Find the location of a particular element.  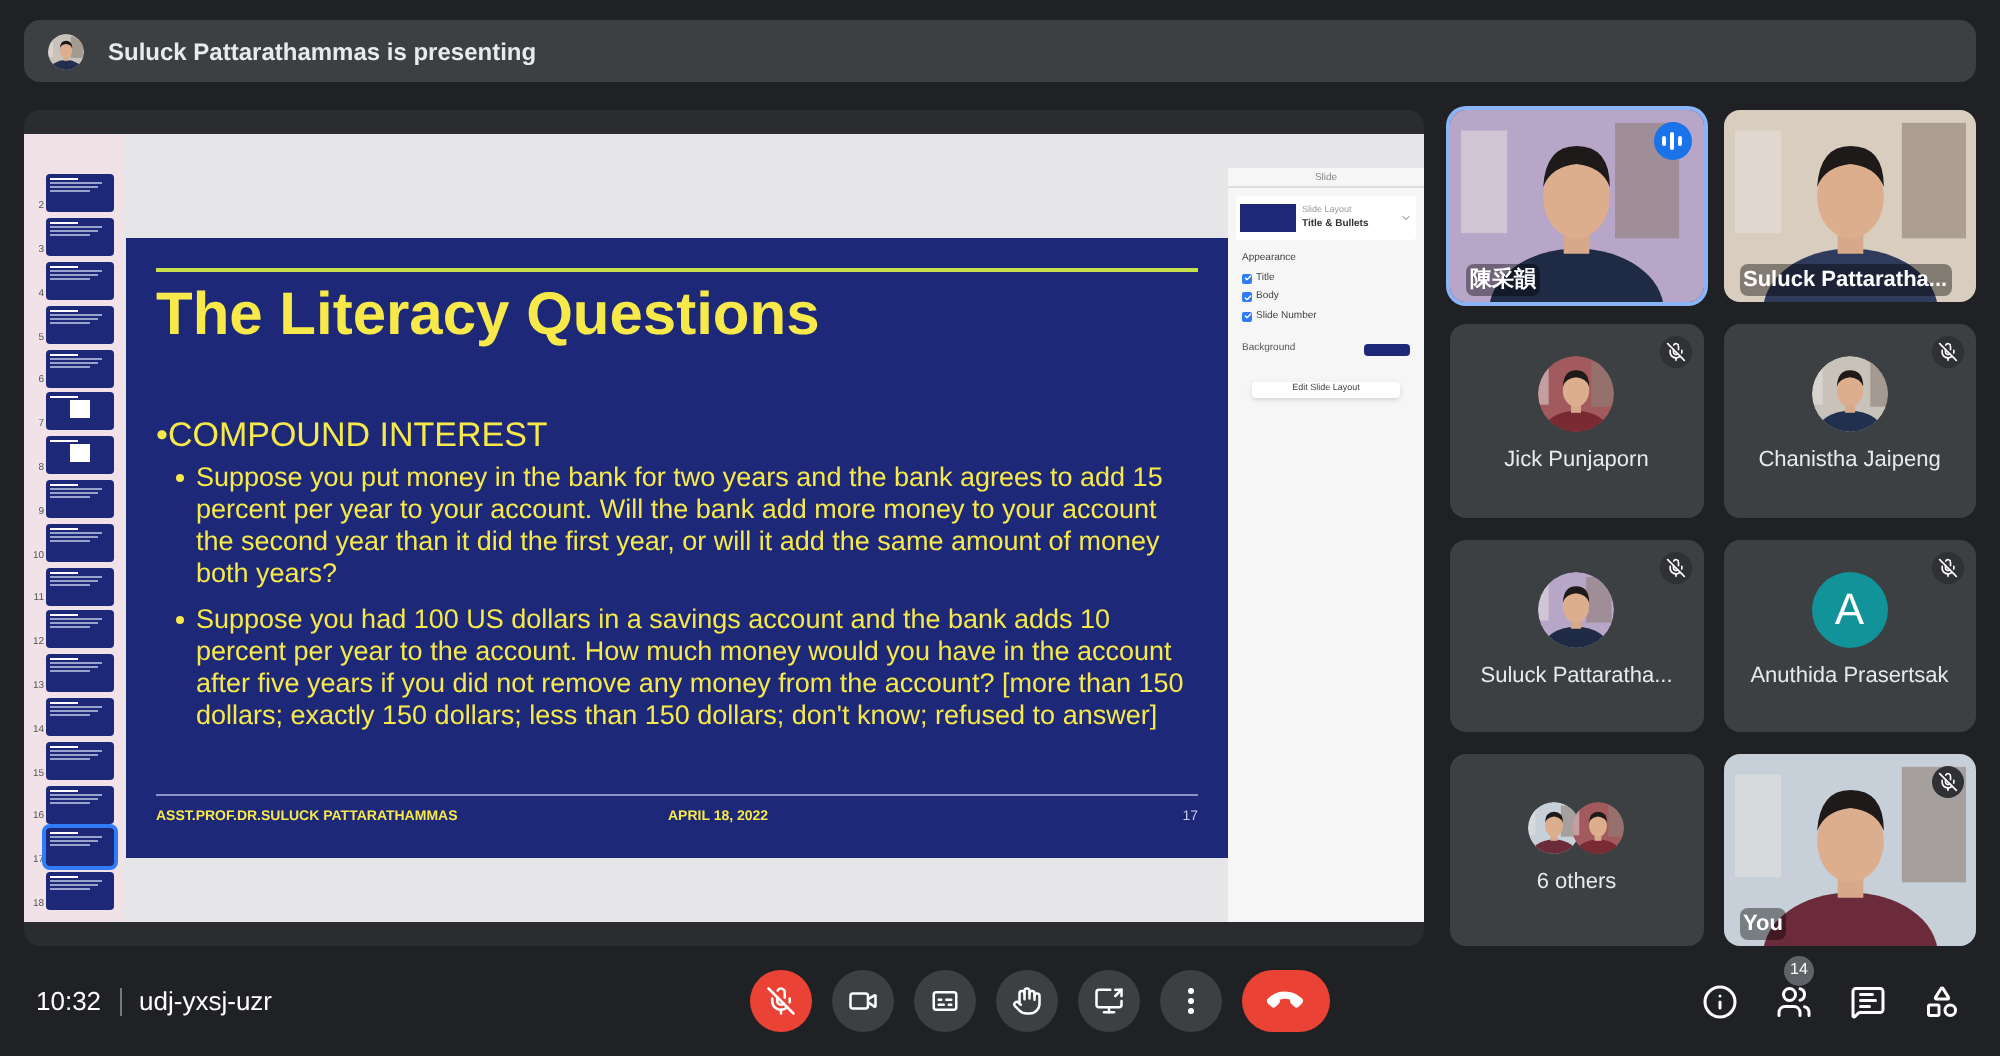

mic-off-icon is located at coordinates (780, 1001).